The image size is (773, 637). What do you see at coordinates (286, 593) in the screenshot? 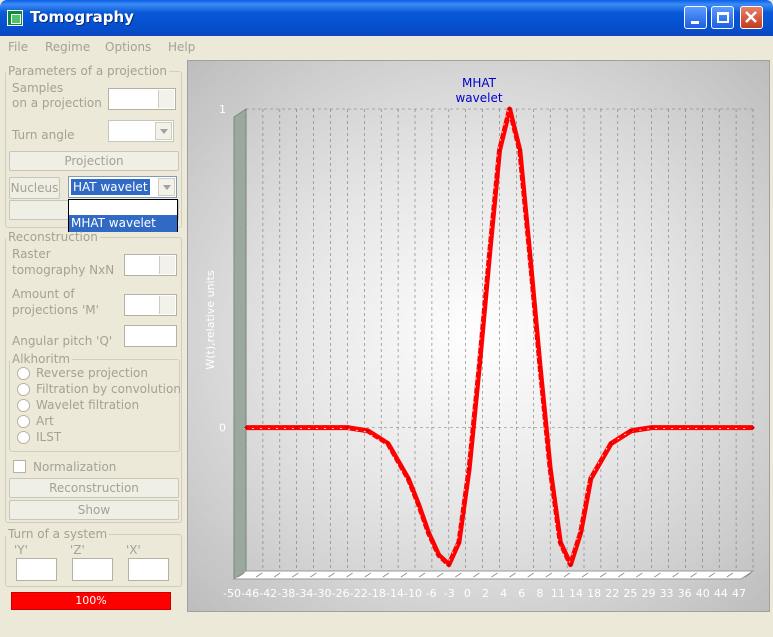
I see `x-tick-label: -38` at bounding box center [286, 593].